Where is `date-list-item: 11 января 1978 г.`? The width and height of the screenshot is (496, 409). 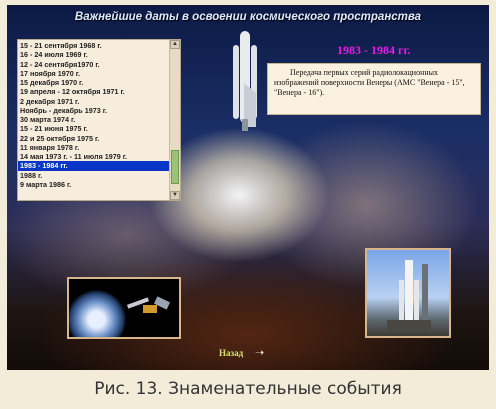
date-list-item: 11 января 1978 г. is located at coordinates (94, 147).